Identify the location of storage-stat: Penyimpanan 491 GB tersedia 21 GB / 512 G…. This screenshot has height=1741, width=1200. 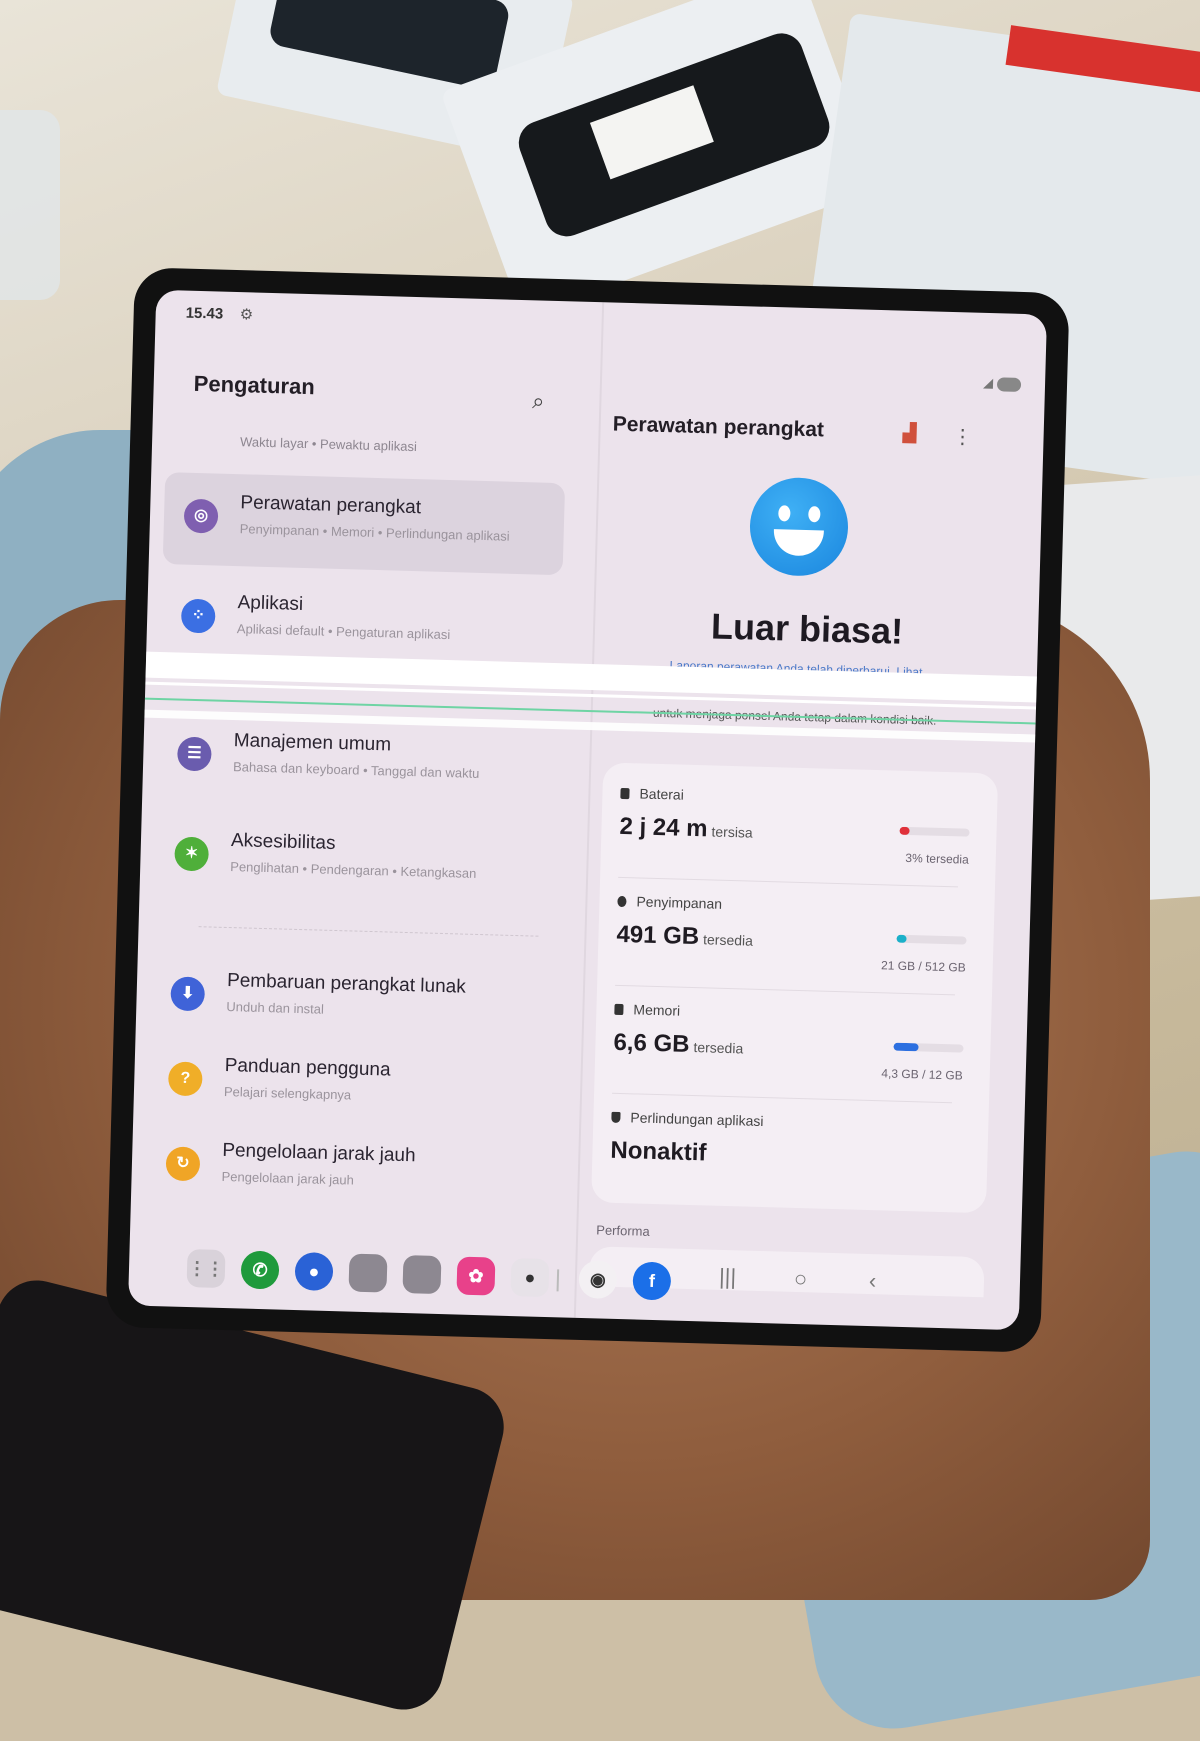
(796, 948).